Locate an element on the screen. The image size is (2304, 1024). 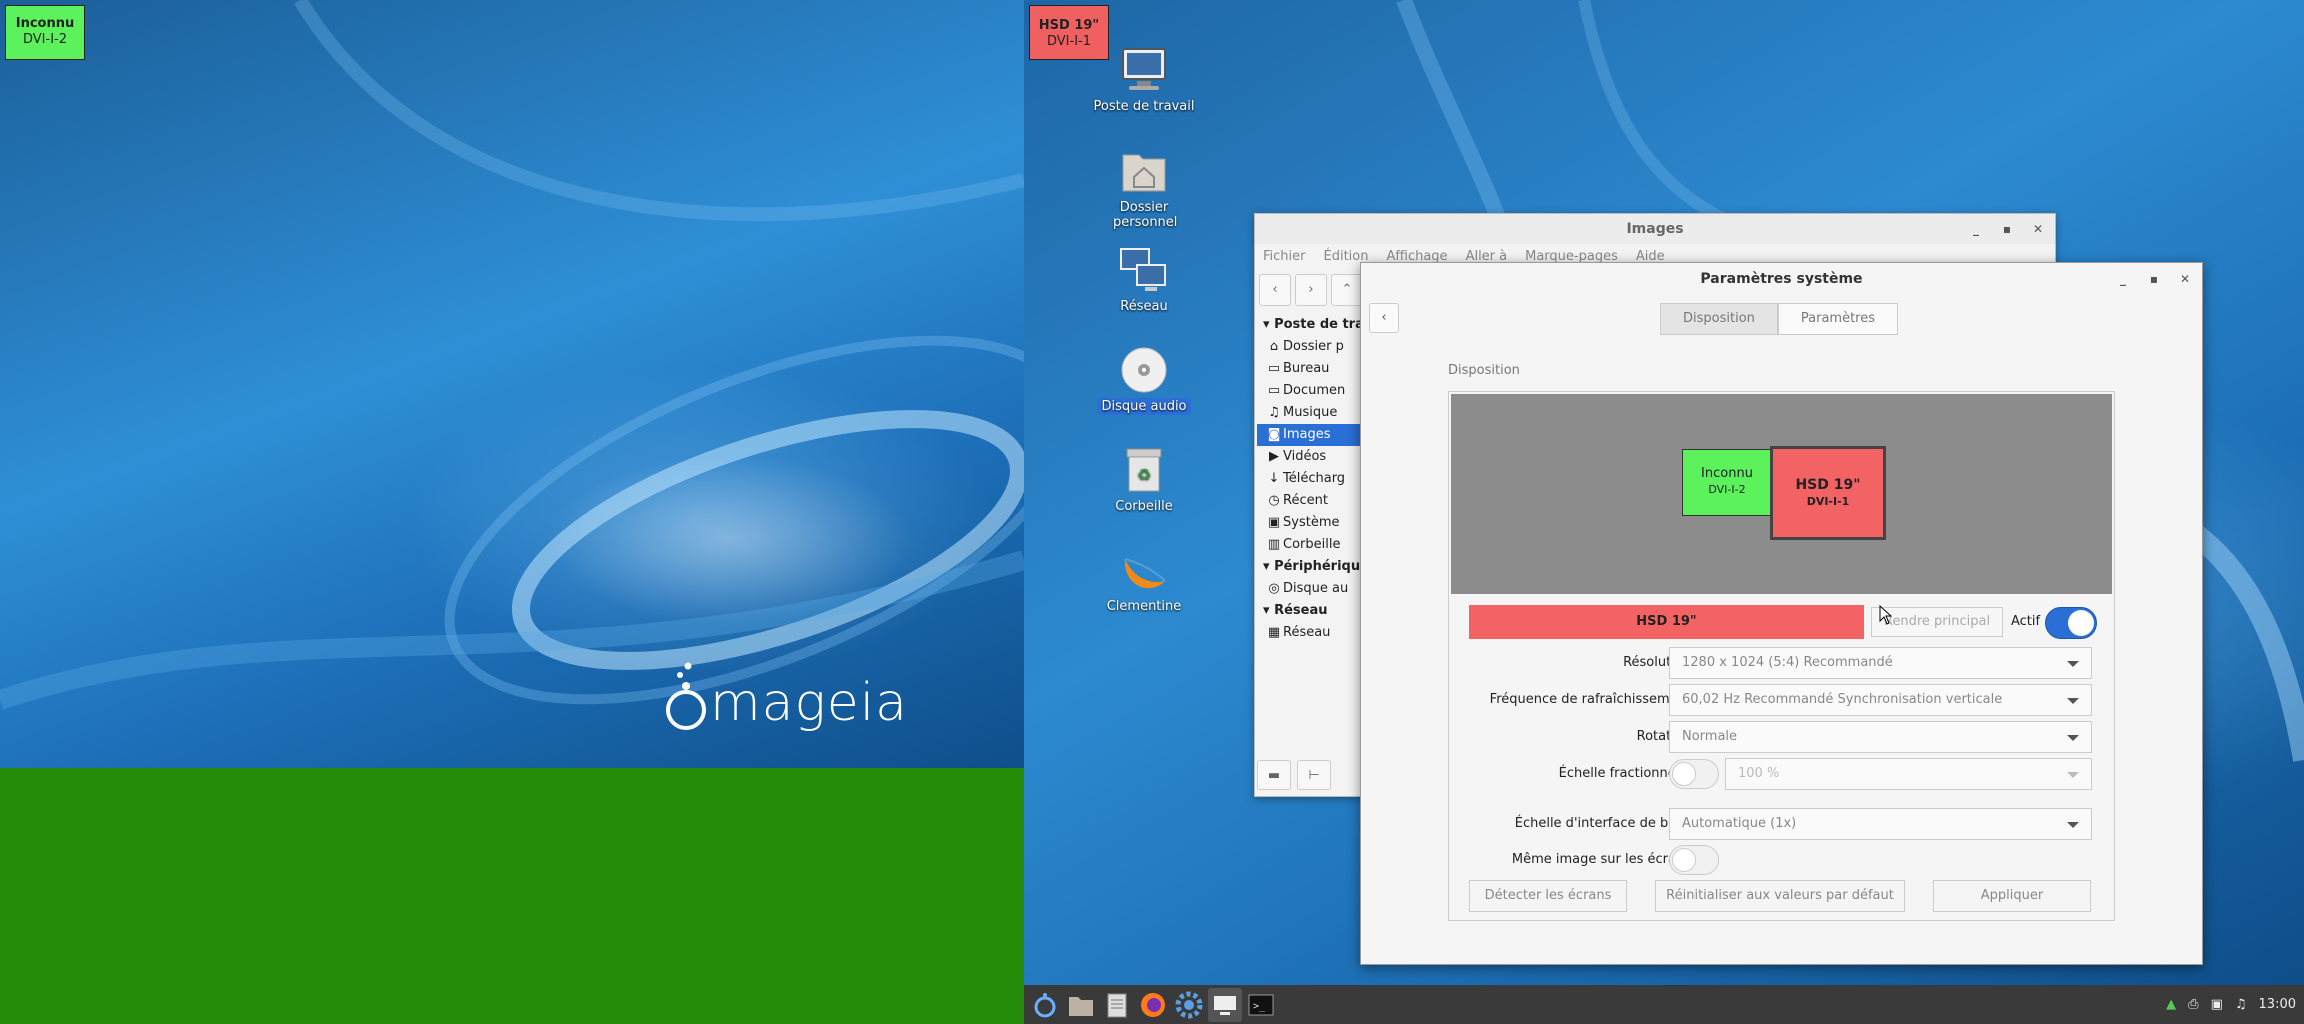
taskbar-firefox is located at coordinates (1153, 1005).